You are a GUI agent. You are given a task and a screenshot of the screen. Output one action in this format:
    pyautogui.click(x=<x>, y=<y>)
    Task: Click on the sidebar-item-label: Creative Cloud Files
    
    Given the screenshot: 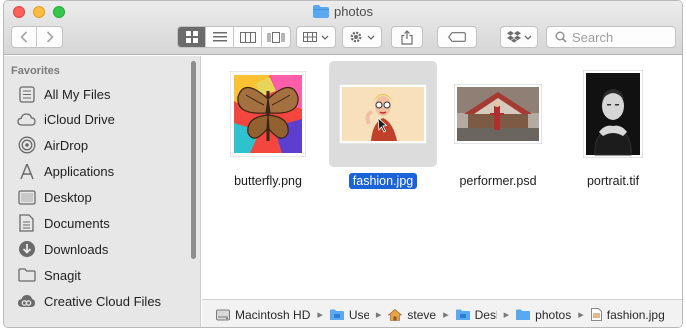 What is the action you would take?
    pyautogui.click(x=103, y=301)
    